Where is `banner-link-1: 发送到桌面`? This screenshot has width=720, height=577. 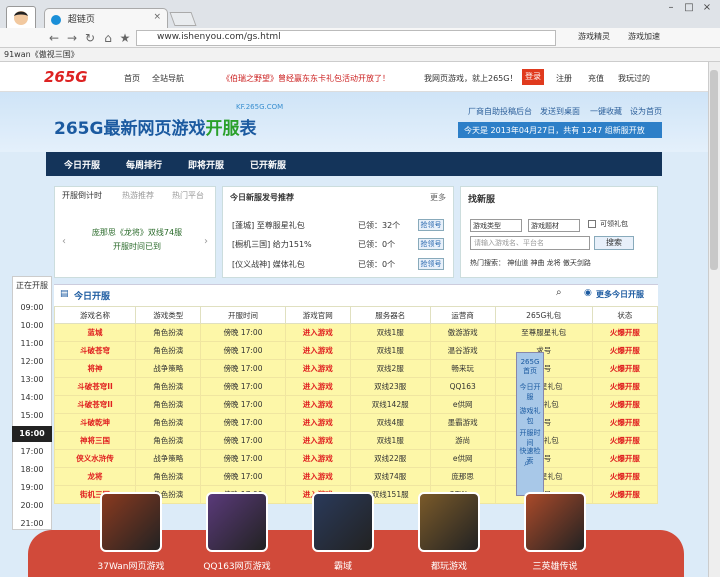 banner-link-1: 发送到桌面 is located at coordinates (560, 111).